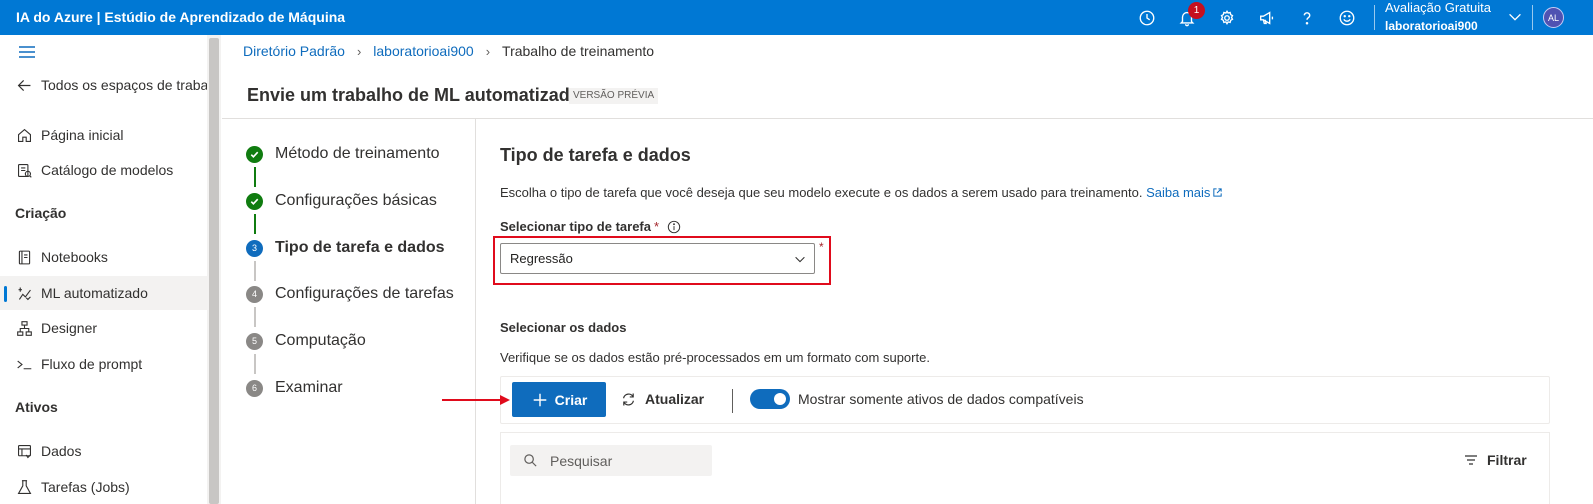 This screenshot has height=504, width=1593. Describe the element at coordinates (254, 388) in the screenshot. I see `step-number: 6` at that location.